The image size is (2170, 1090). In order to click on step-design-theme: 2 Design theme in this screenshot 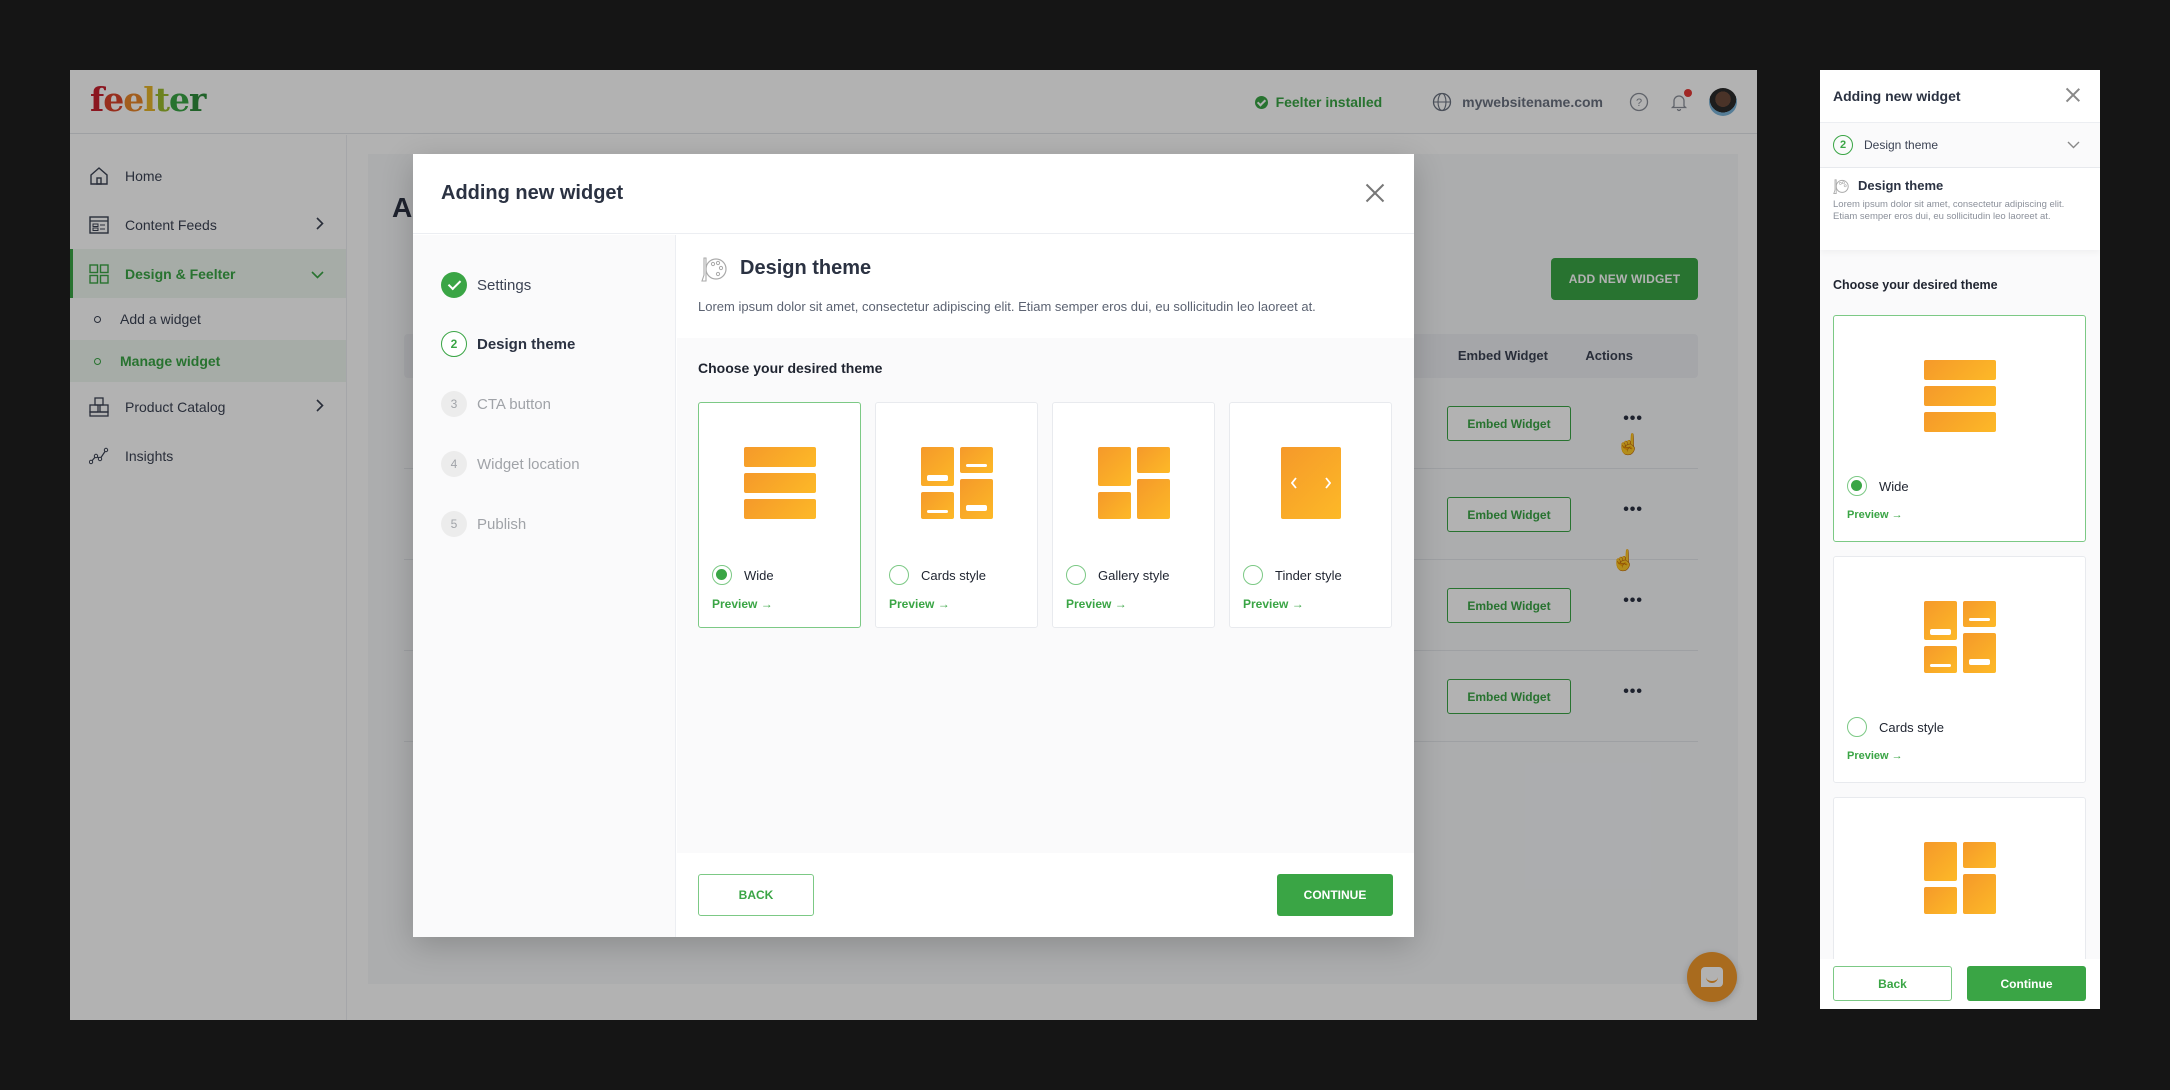, I will do `click(508, 344)`.